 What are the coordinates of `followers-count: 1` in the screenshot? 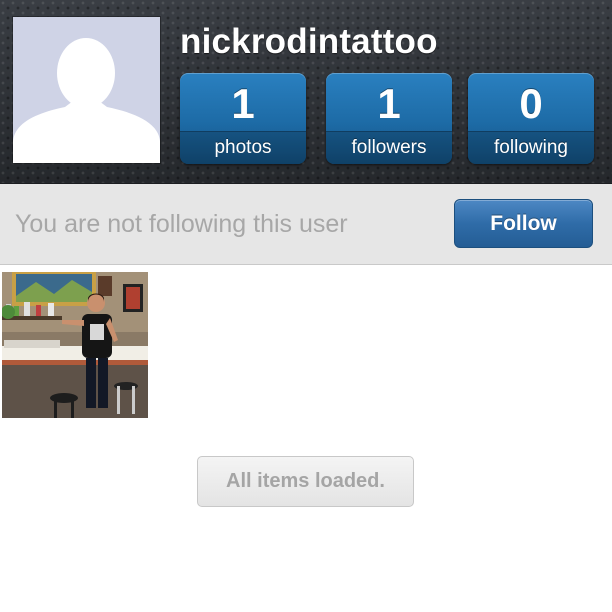 It's located at (389, 103).